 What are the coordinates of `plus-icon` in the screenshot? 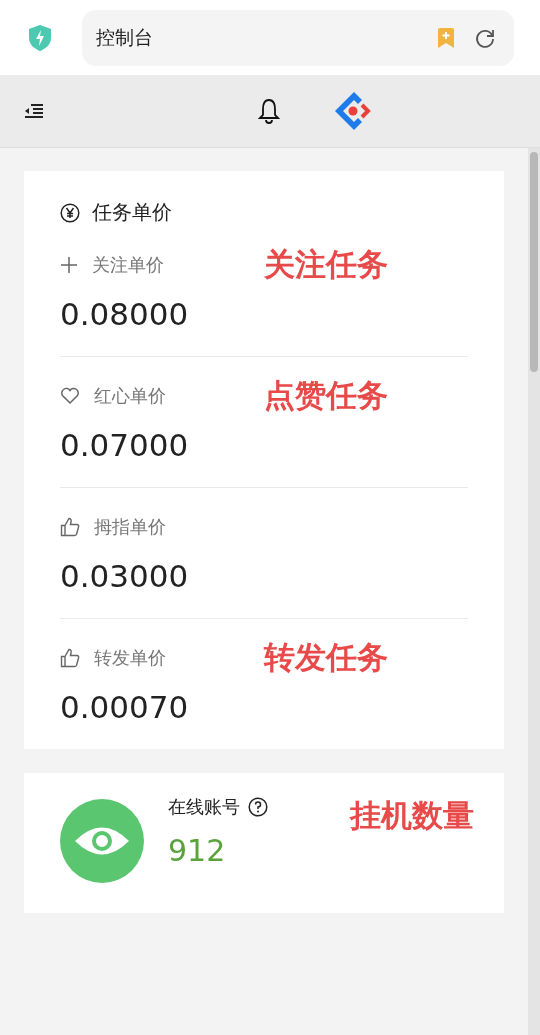 It's located at (69, 265).